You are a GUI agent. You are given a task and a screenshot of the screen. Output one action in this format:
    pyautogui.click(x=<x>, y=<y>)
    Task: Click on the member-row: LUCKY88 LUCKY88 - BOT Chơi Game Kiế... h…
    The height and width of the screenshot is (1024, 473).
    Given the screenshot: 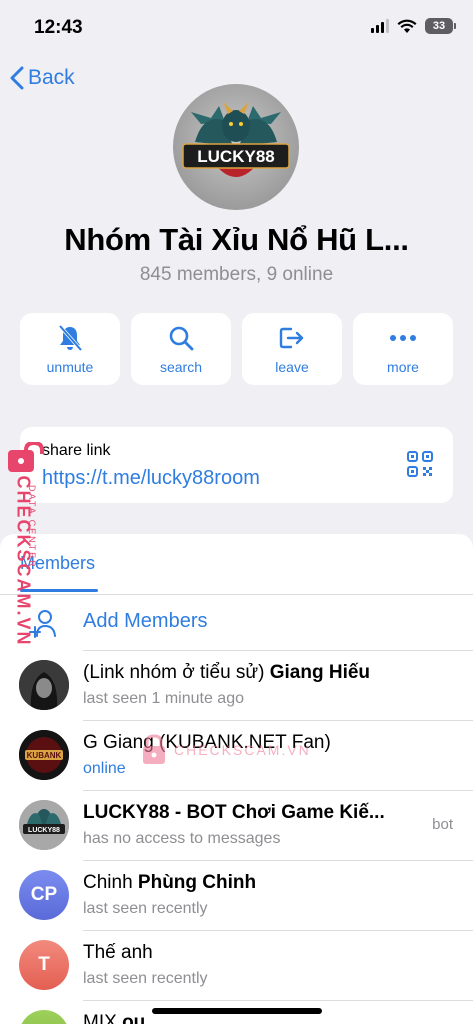 What is the action you would take?
    pyautogui.click(x=236, y=825)
    